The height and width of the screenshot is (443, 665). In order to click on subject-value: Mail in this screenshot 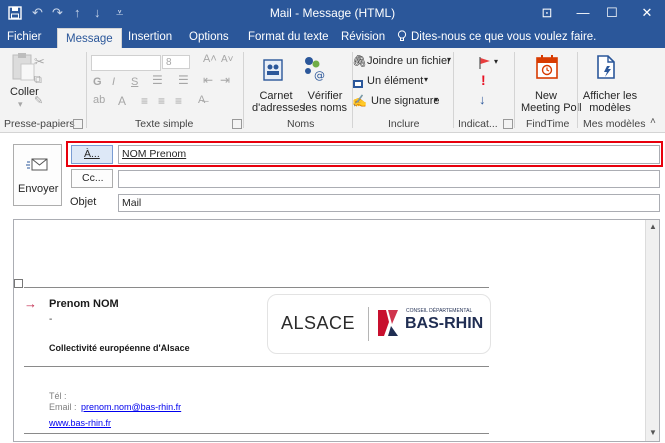, I will do `click(131, 203)`.